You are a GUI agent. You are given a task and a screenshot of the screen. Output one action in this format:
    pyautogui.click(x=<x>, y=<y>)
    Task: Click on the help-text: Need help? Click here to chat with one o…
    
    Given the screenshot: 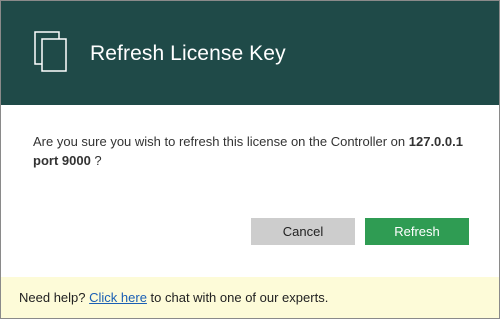 What is the action you would take?
    pyautogui.click(x=173, y=297)
    